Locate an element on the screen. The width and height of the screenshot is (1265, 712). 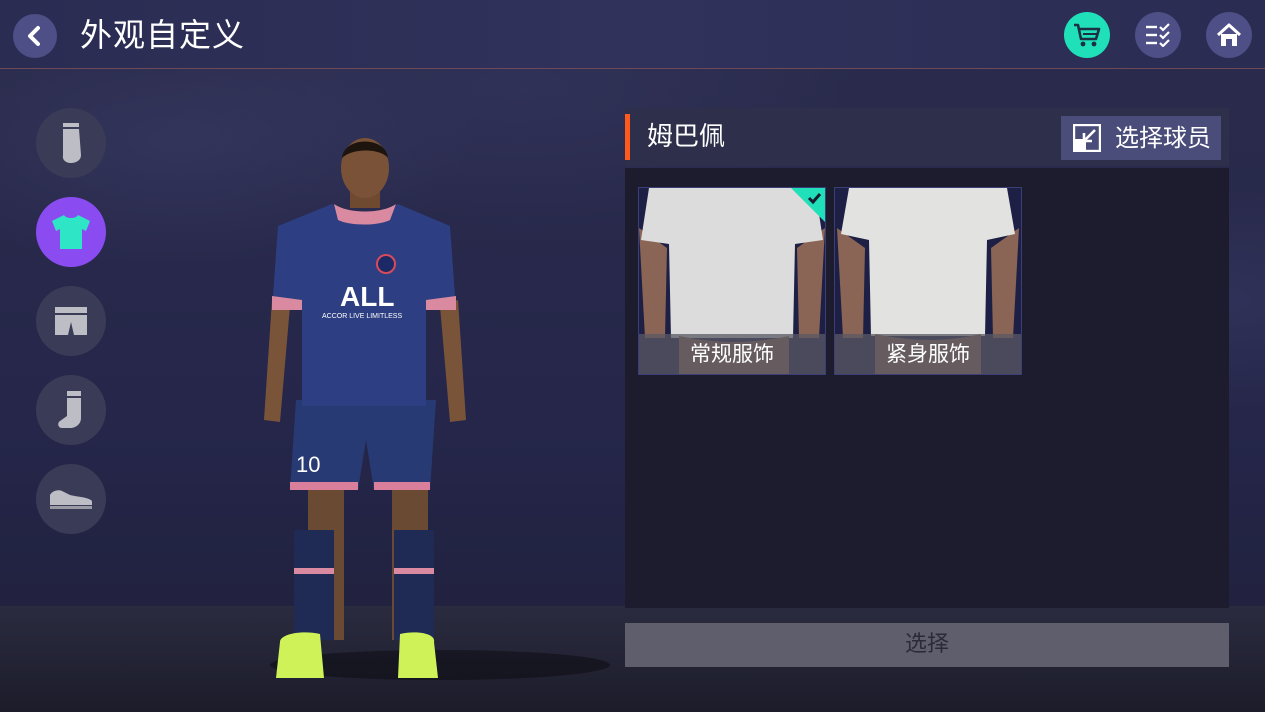
left-boot is located at coordinates (300, 655).